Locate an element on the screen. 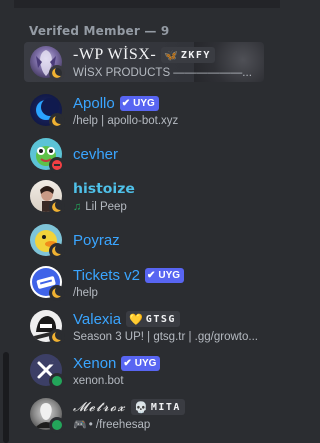 This screenshot has width=320, height=443. scrollbar-thumb is located at coordinates (6, 397).